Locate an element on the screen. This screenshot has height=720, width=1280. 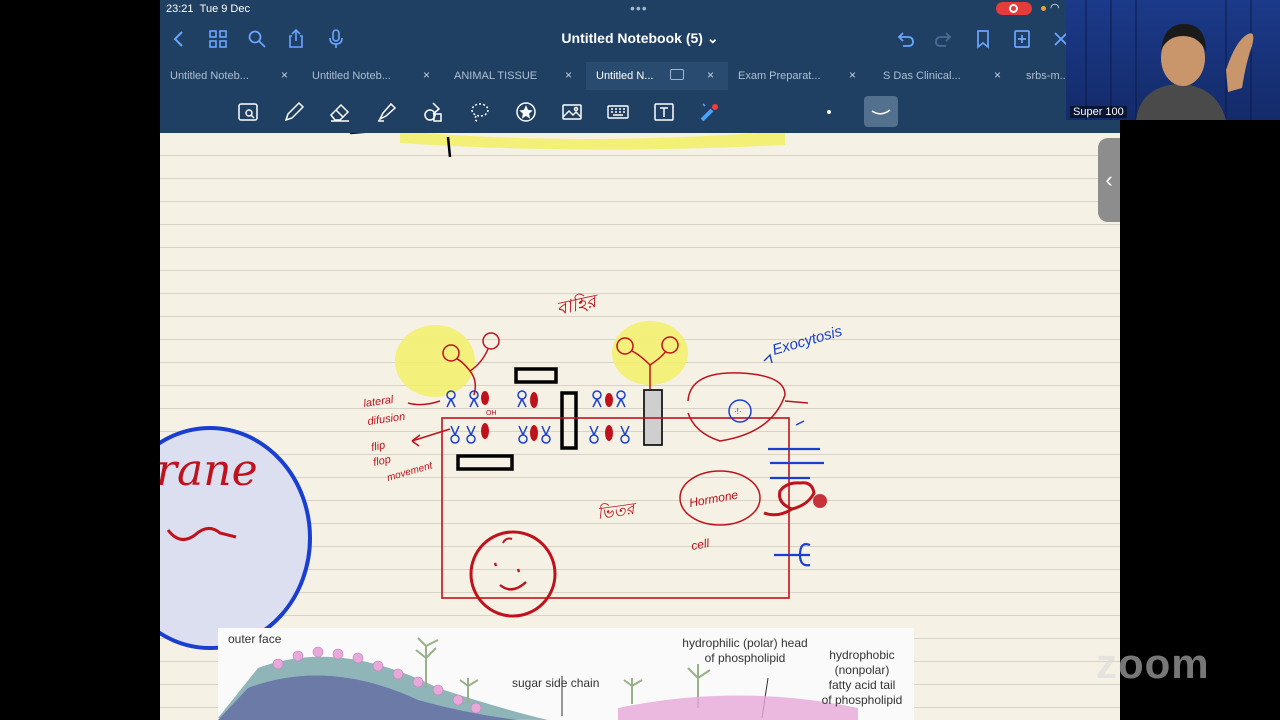
lateral-diffusion-label: lateral is located at coordinates (379, 402).